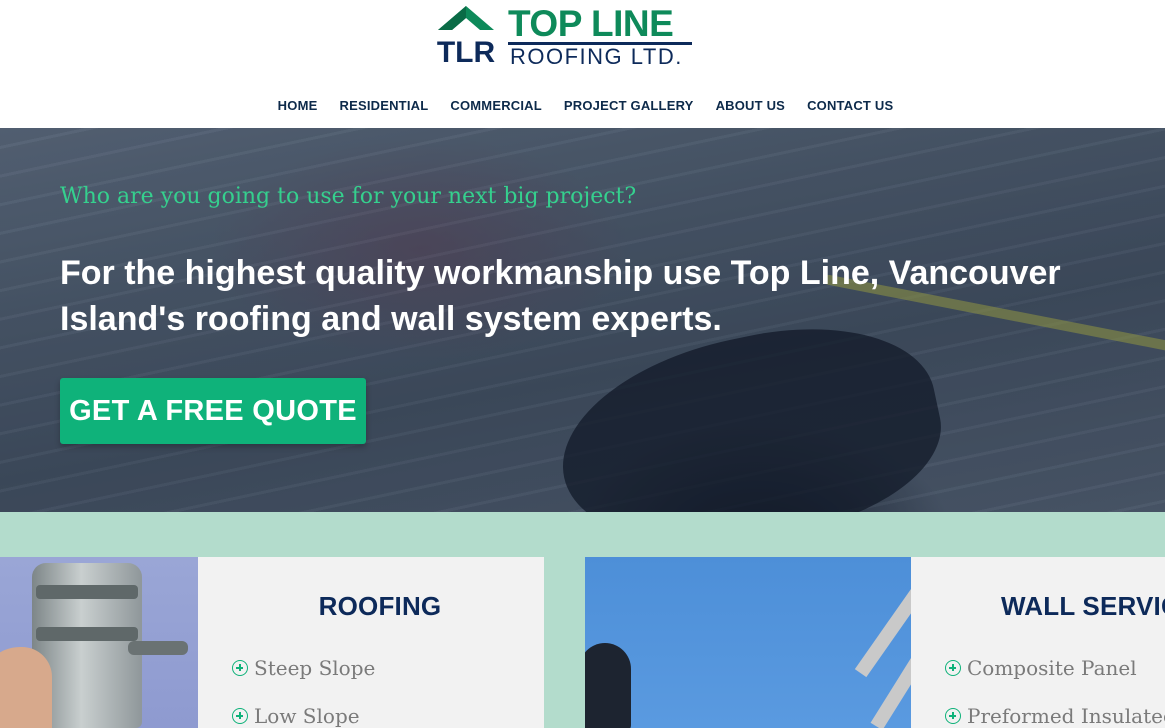 The width and height of the screenshot is (1165, 728). I want to click on nav-item-home: HOME, so click(298, 107).